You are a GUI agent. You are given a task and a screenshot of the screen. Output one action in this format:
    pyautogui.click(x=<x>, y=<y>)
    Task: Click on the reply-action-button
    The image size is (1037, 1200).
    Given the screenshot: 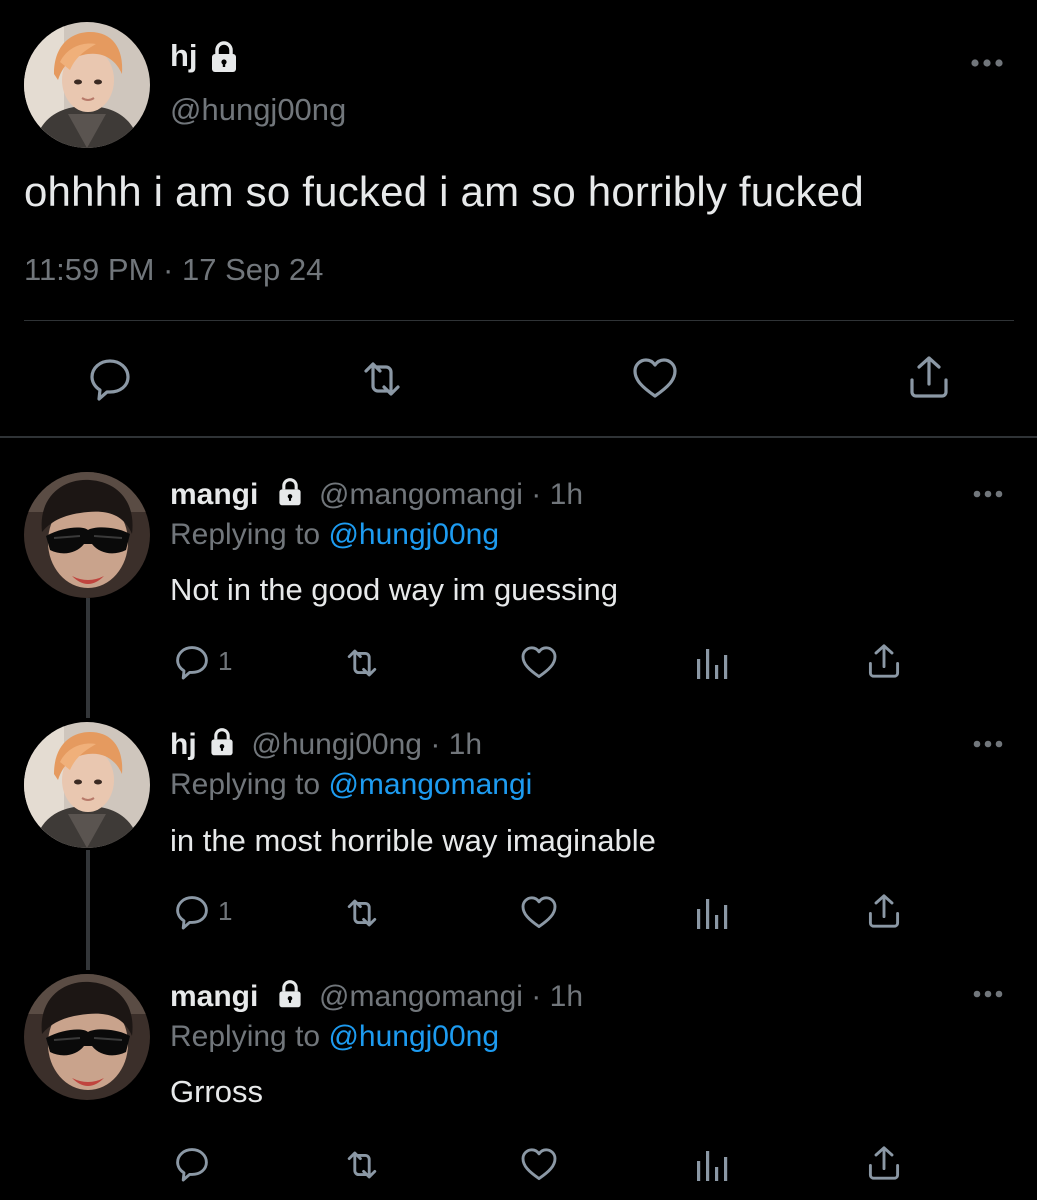 What is the action you would take?
    pyautogui.click(x=207, y=1164)
    